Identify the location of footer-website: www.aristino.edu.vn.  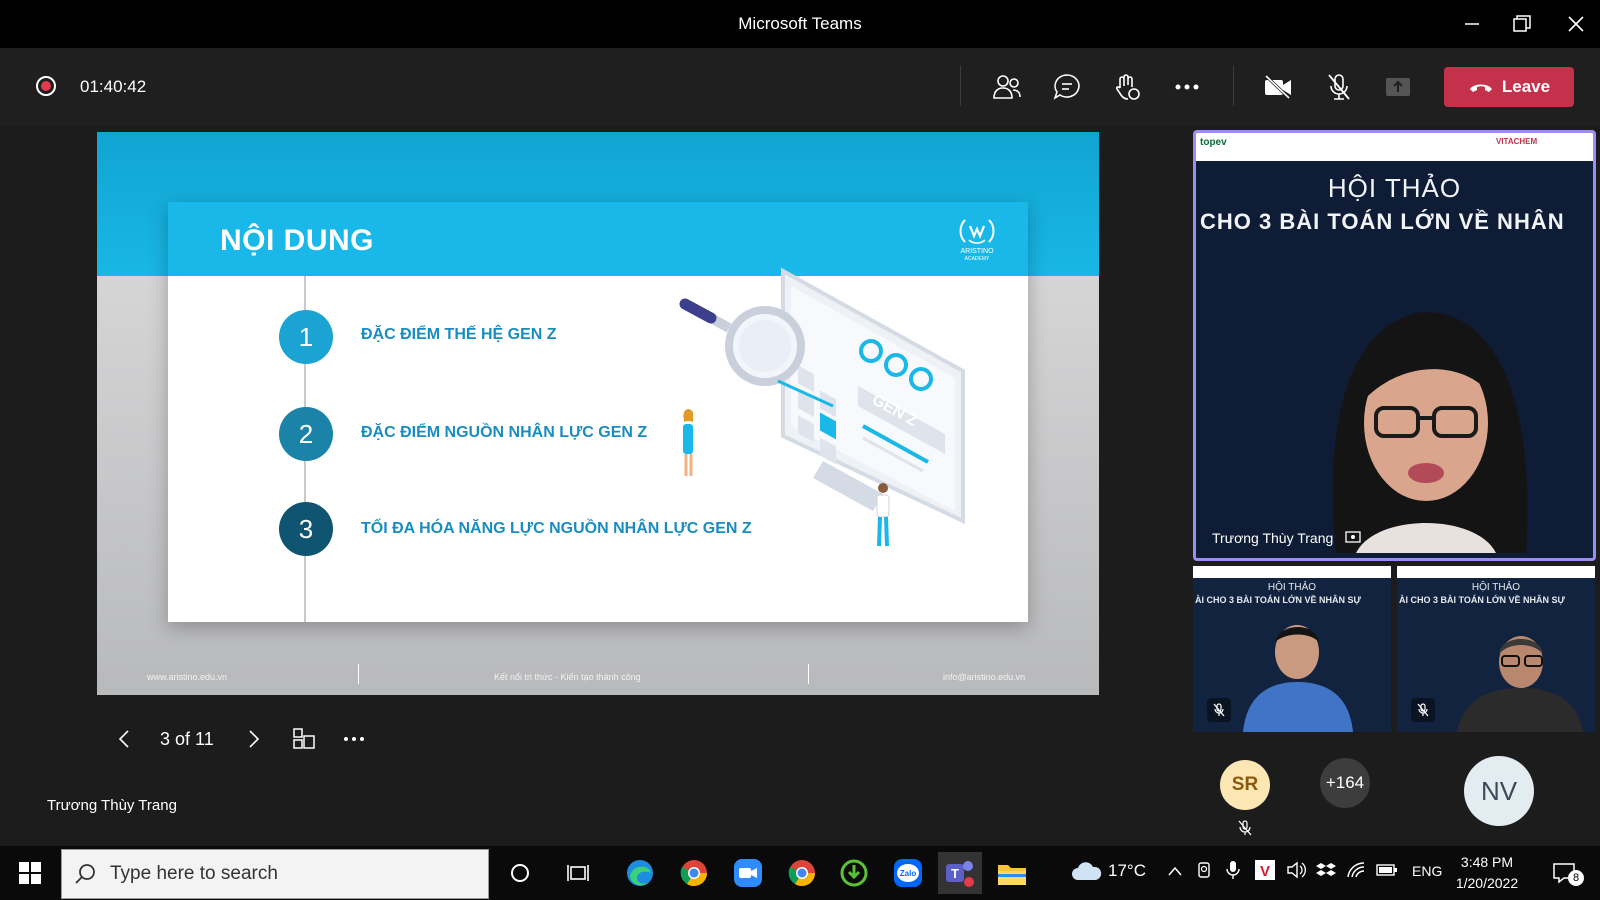
(187, 677).